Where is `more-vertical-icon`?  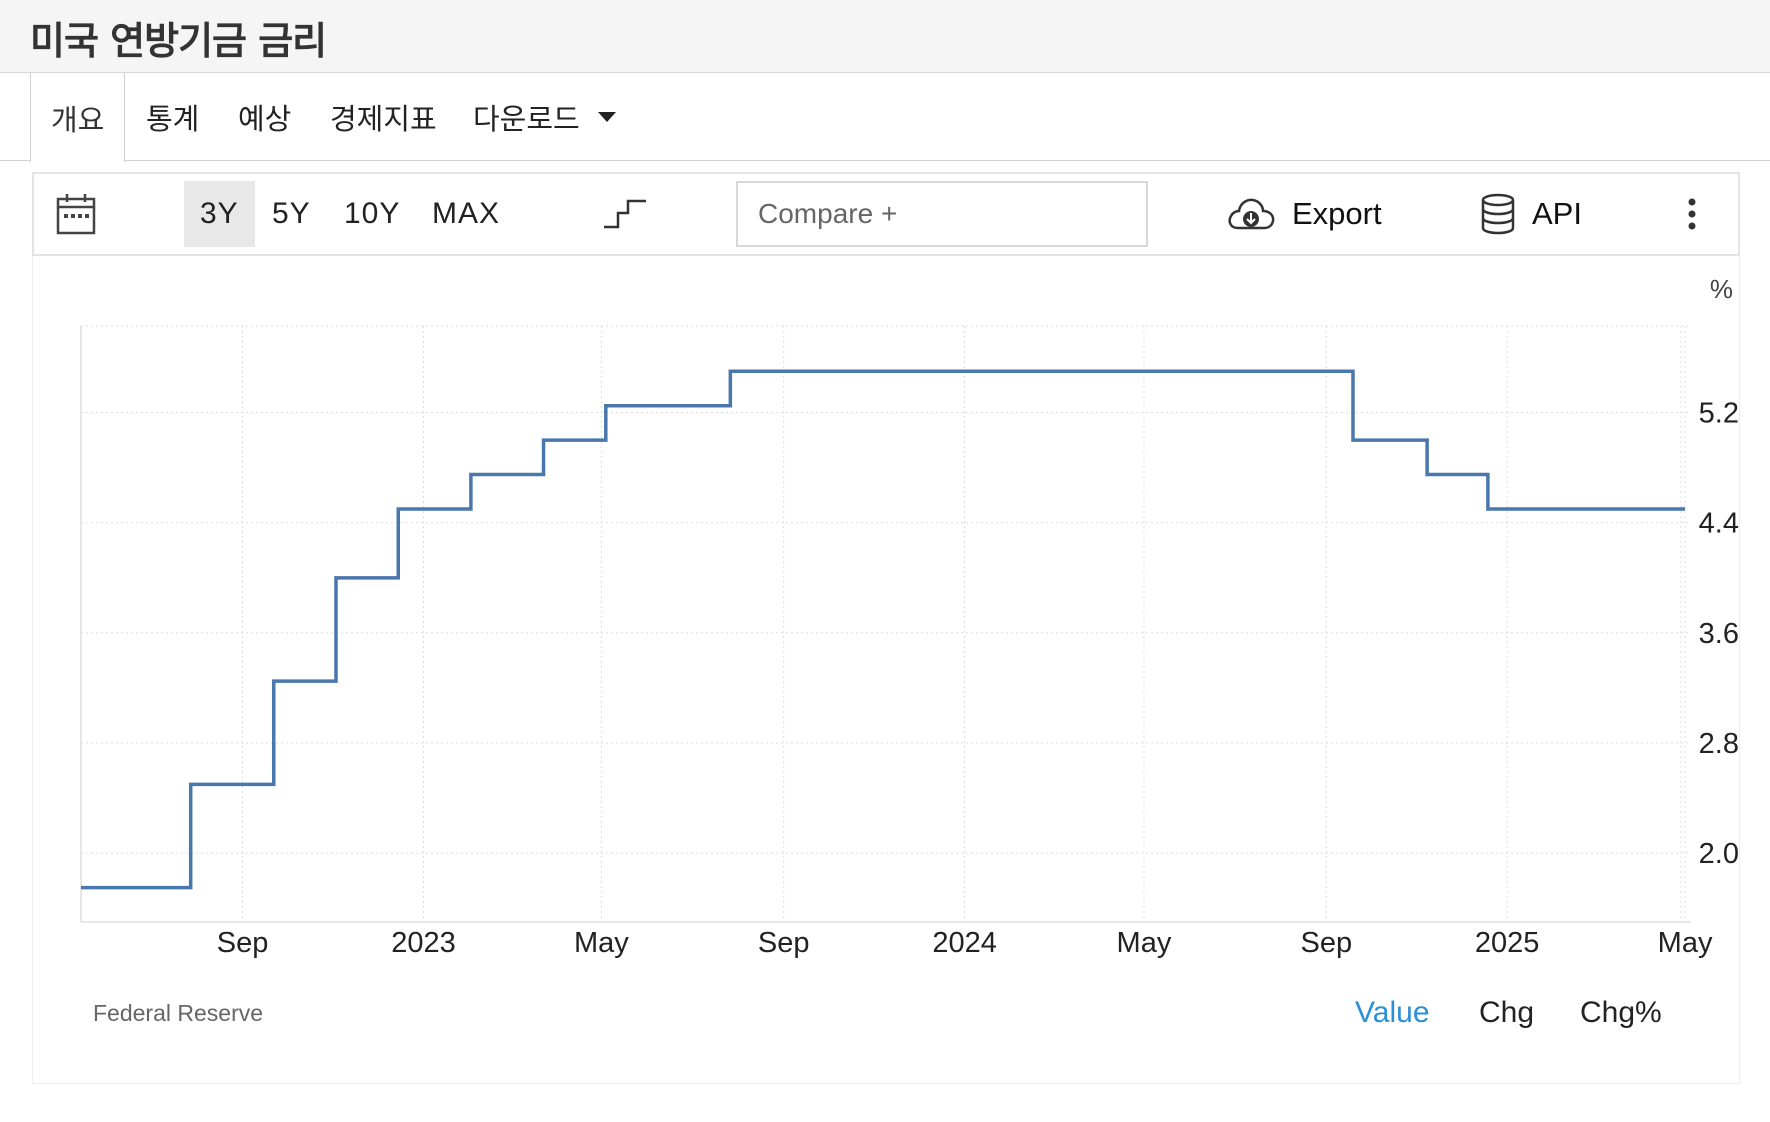
more-vertical-icon is located at coordinates (1692, 214).